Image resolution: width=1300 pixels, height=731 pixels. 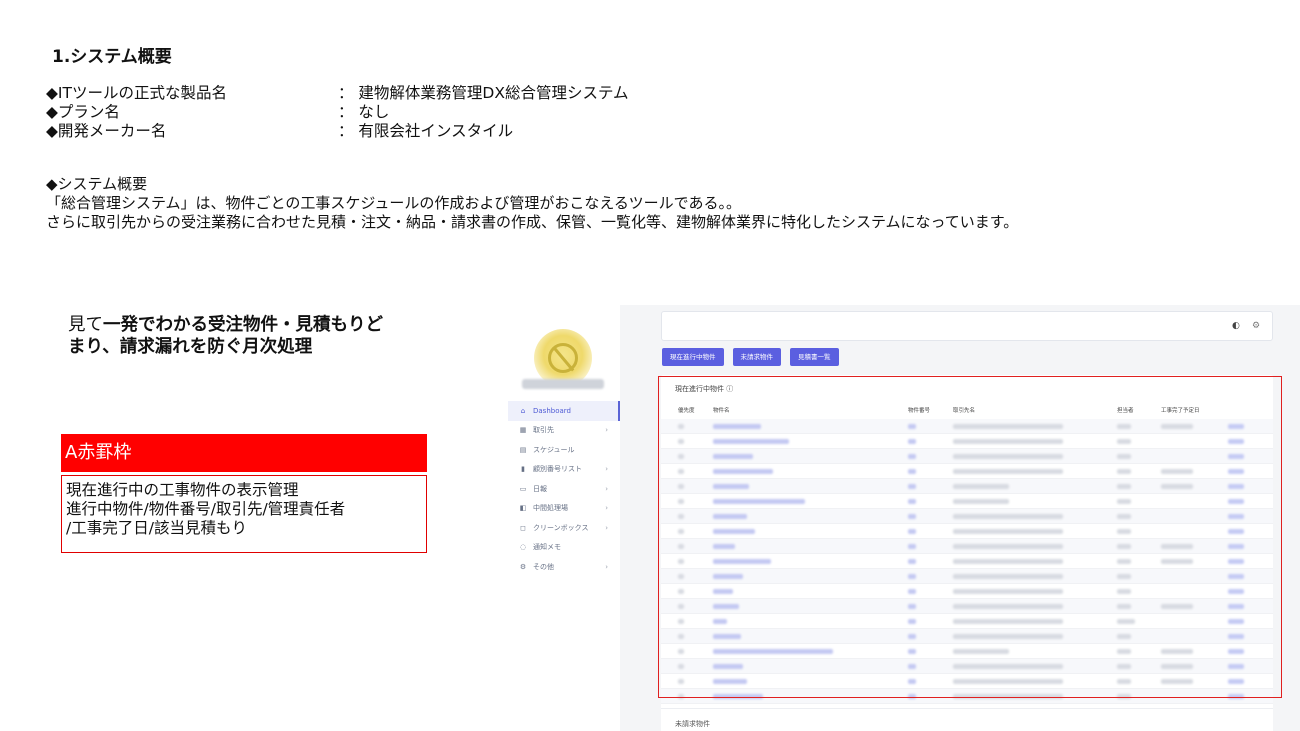 I want to click on top-bar: ◐ ⚙, so click(x=967, y=326).